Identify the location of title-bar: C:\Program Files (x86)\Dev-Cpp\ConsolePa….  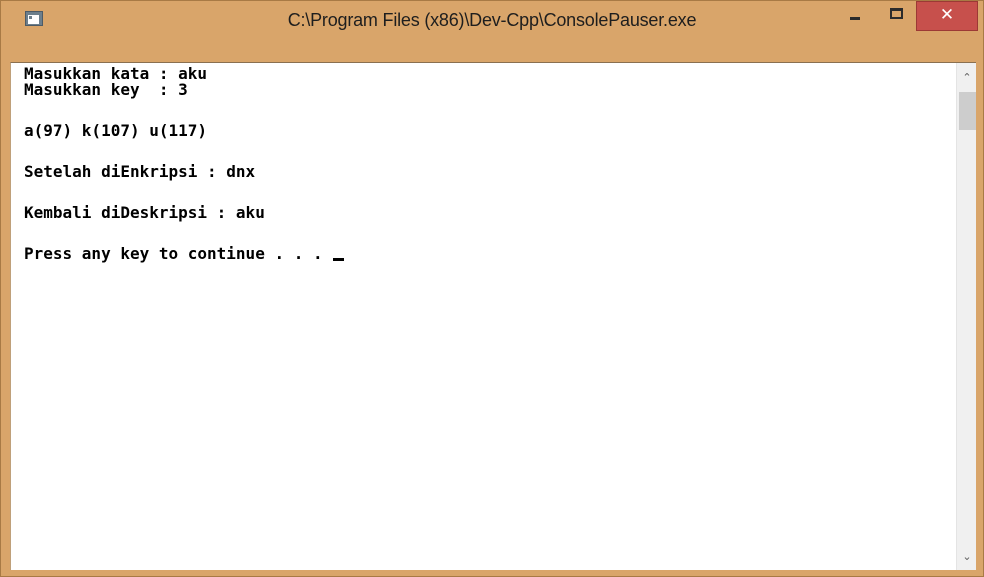
(492, 19).